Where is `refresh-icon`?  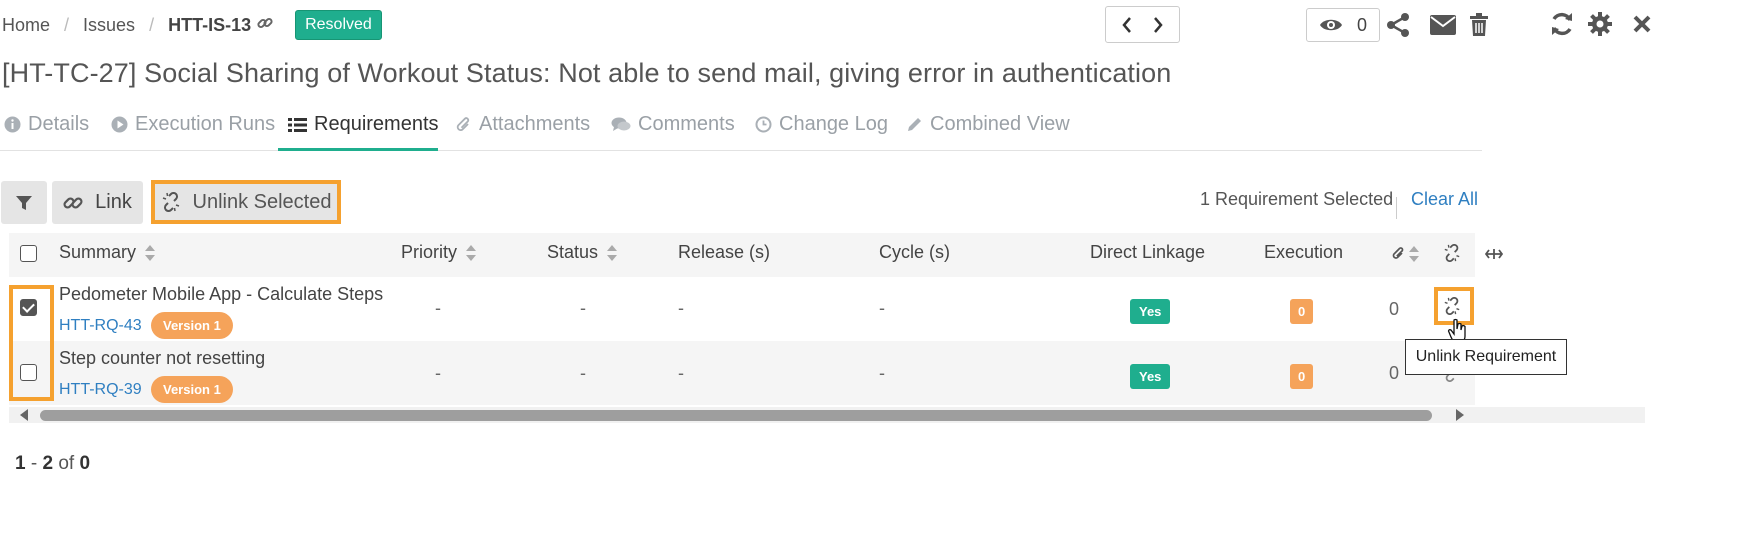
refresh-icon is located at coordinates (1562, 24).